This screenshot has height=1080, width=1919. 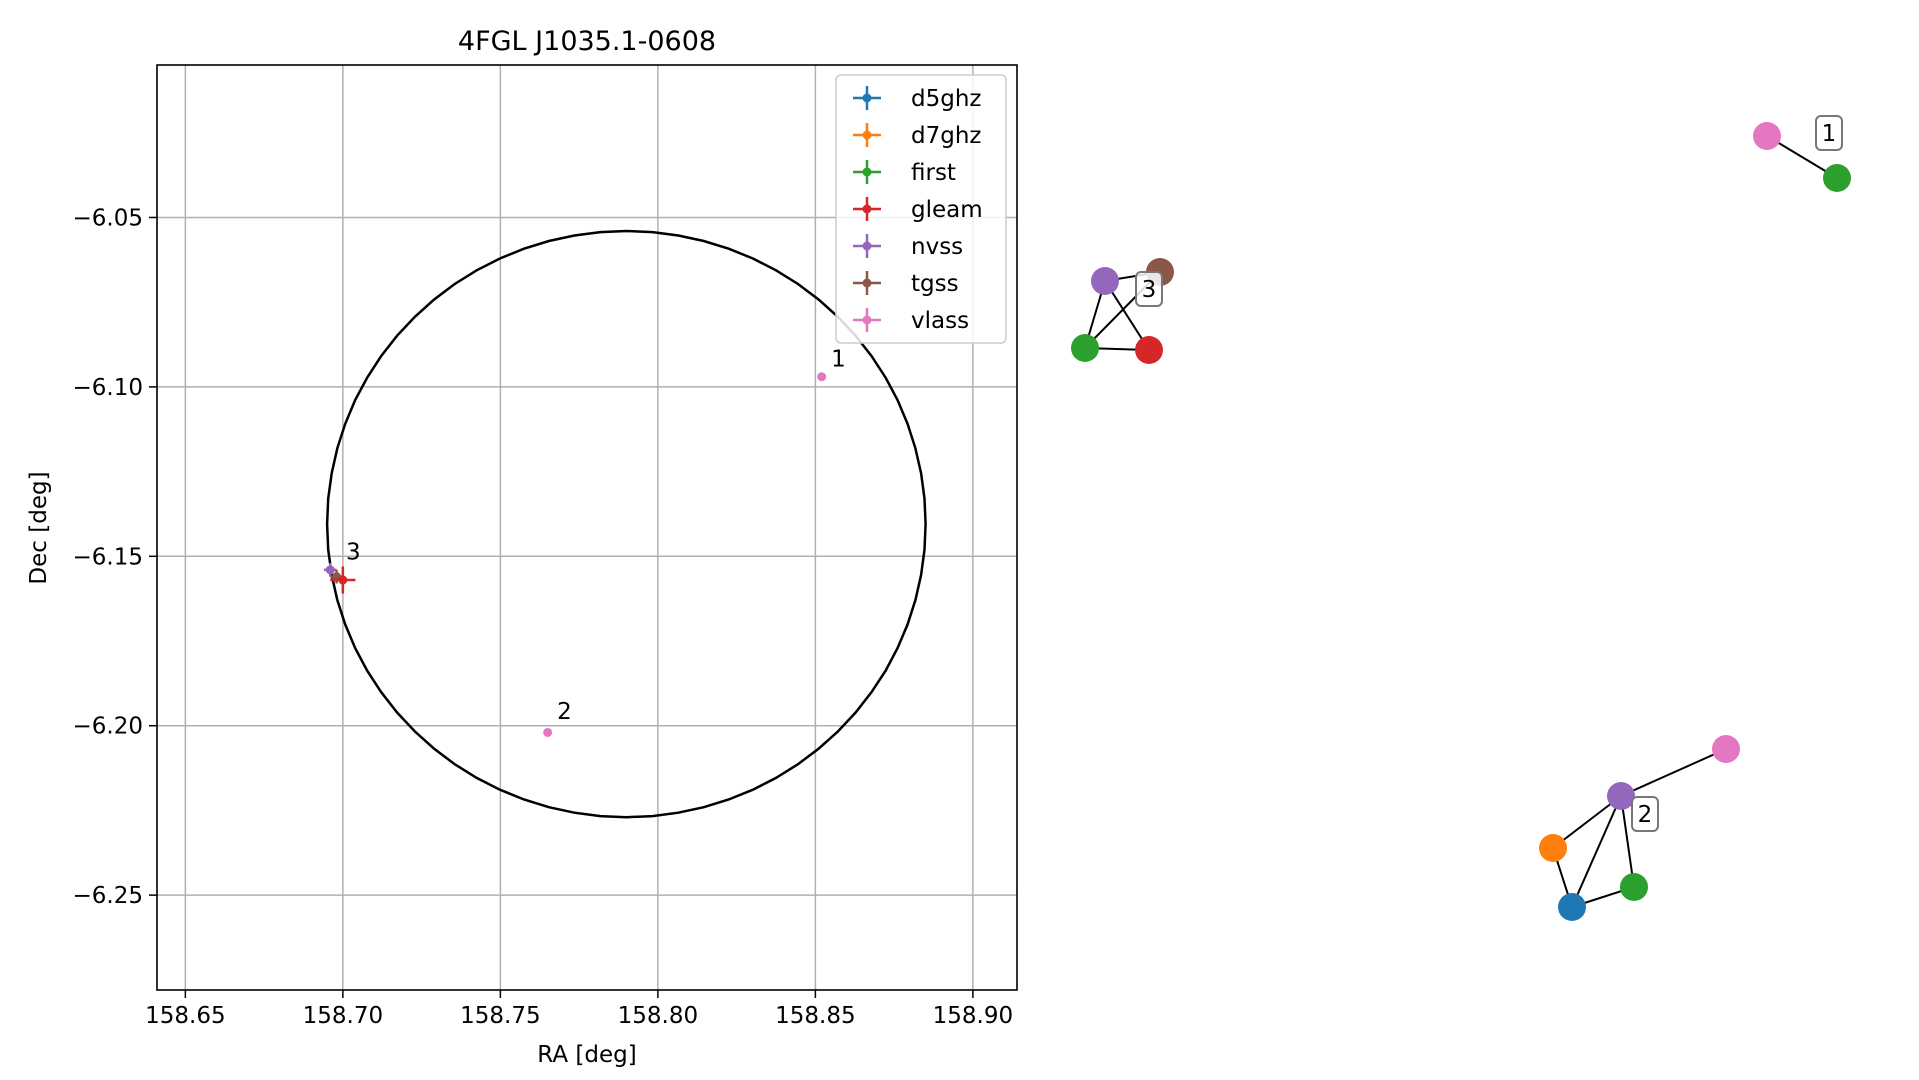 I want to click on y-tick-label: −6.10, so click(x=108, y=388).